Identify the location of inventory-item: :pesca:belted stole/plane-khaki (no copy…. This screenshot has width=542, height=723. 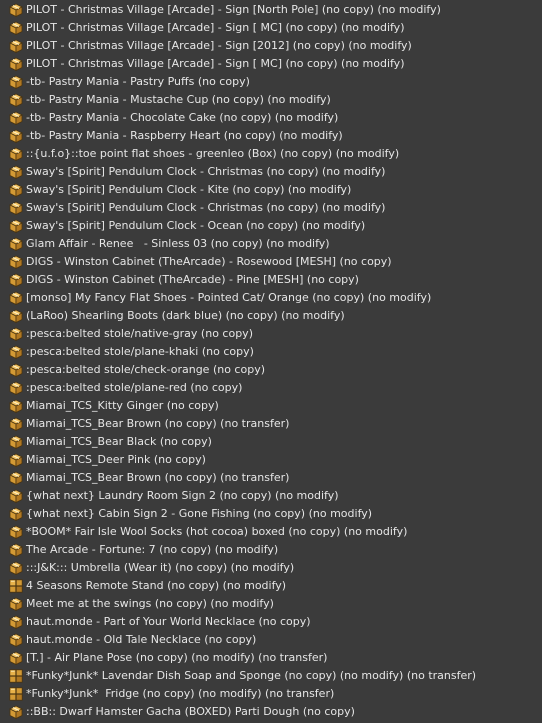
(271, 352).